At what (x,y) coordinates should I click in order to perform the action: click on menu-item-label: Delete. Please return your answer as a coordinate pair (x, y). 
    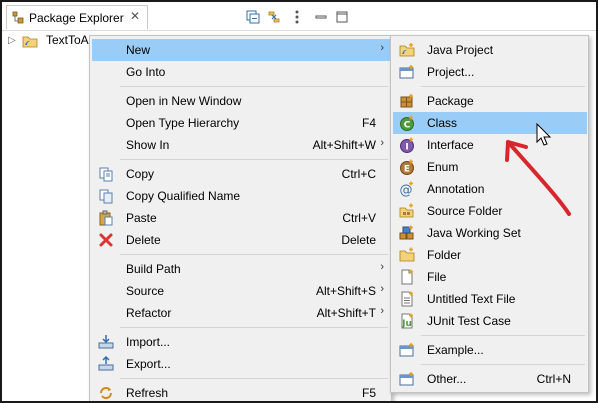
    Looking at the image, I should click on (143, 240).